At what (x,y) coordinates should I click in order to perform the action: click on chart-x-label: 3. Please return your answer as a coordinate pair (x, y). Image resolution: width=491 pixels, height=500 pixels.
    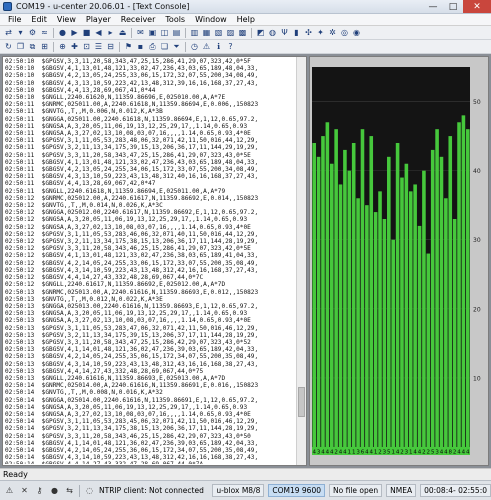
    Looking at the image, I should click on (407, 453).